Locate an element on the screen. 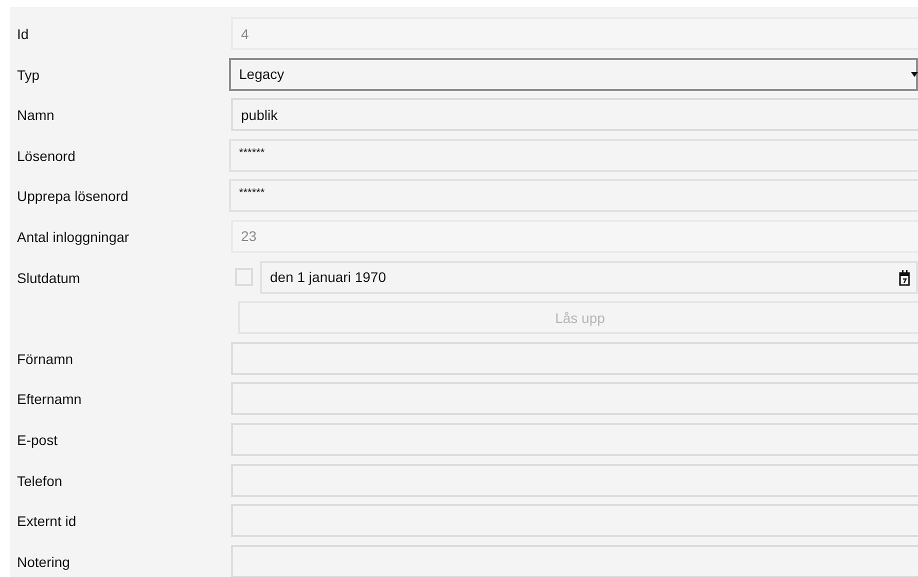  field-label: Notering is located at coordinates (43, 561).